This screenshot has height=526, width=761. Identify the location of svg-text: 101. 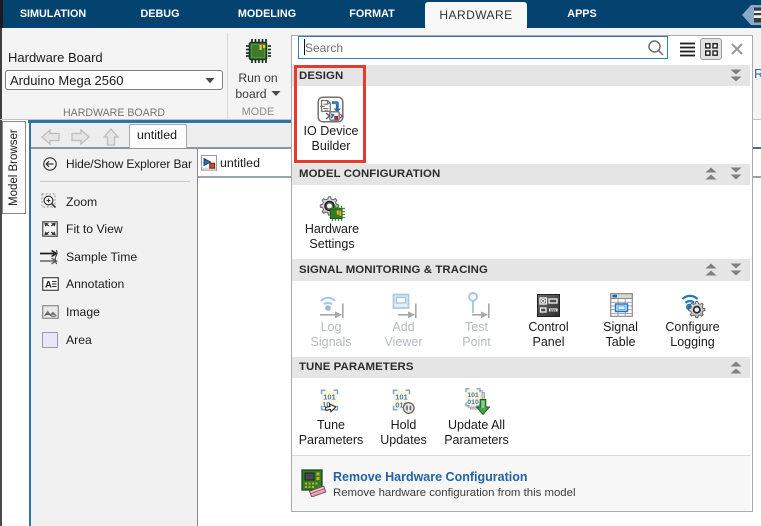
(473, 395).